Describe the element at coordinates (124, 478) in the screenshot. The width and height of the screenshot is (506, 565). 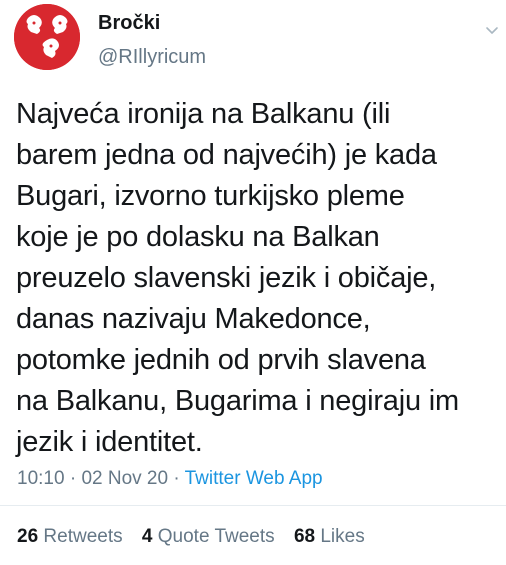
I see `tweet-date: 02 Nov 20` at that location.